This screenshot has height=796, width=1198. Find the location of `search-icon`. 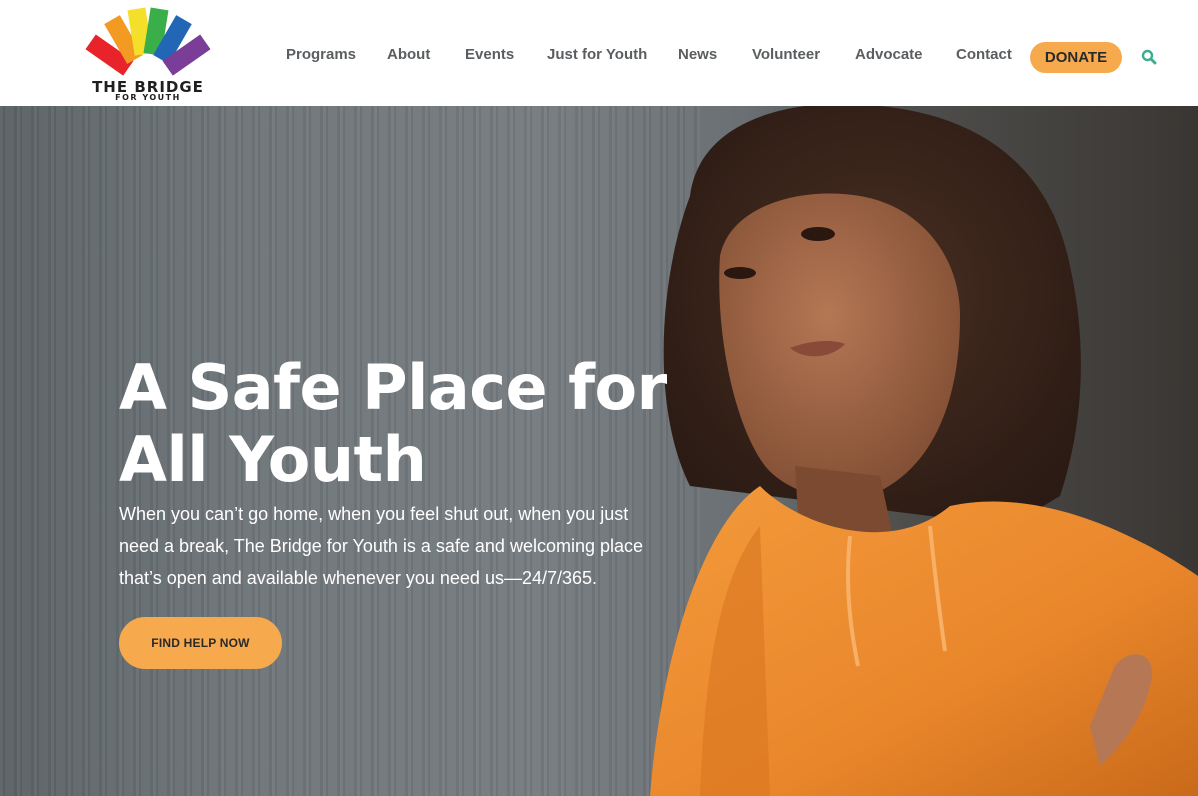

search-icon is located at coordinates (1149, 57).